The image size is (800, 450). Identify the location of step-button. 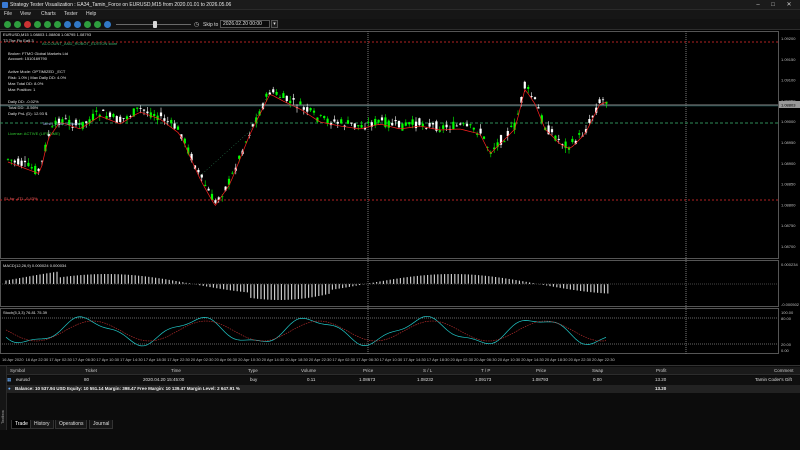
(37, 24).